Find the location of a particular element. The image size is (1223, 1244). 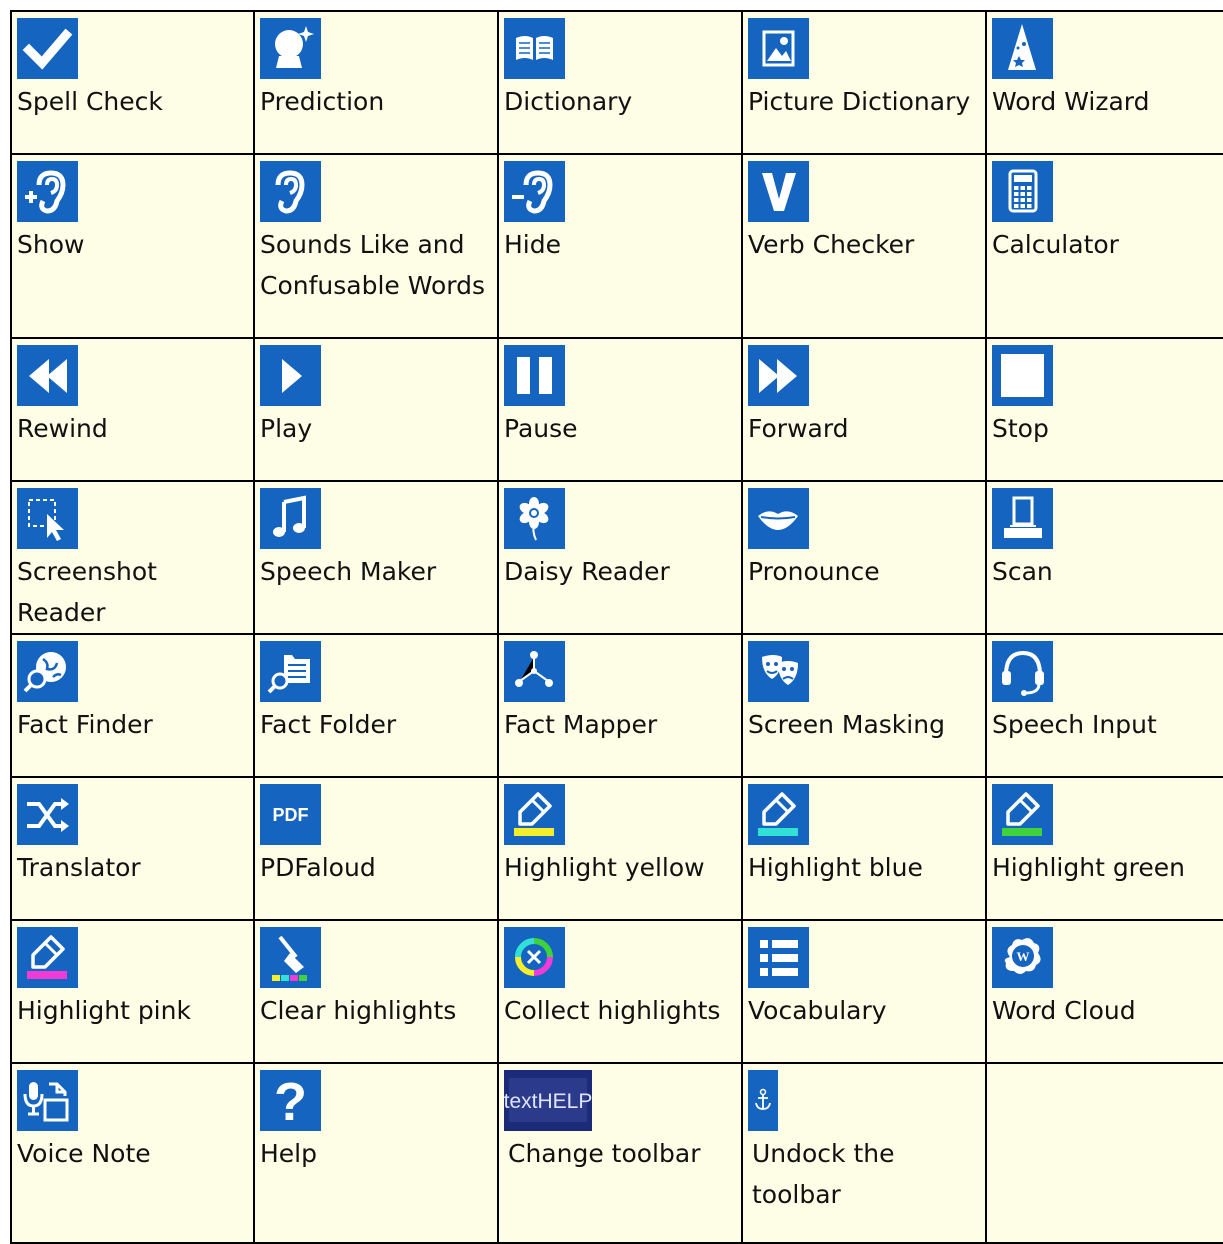

toolbar-item: textHELP Change toolbar is located at coordinates (620, 1153).